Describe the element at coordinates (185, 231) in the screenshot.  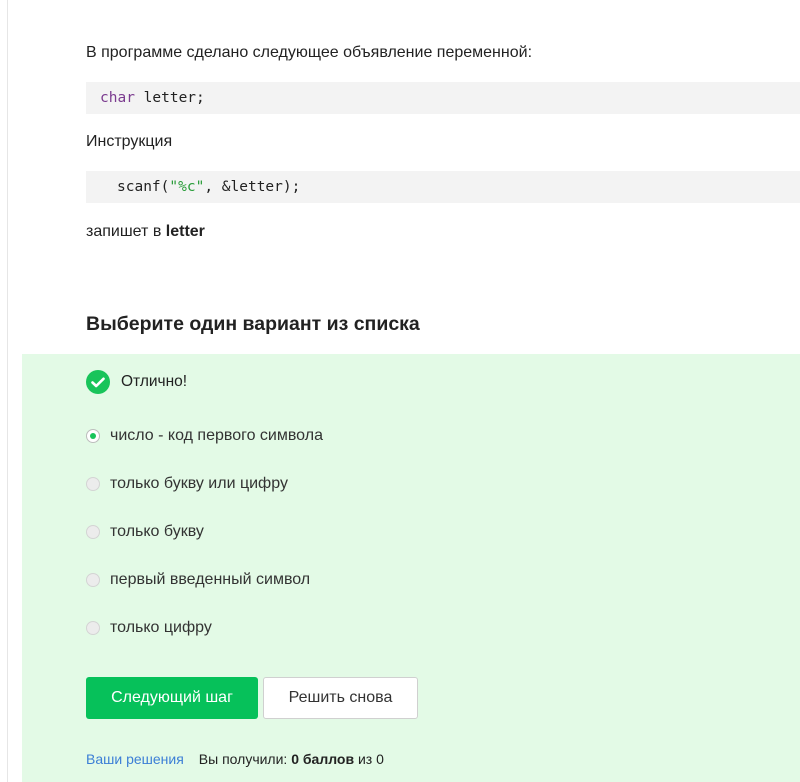
I see `variable-name: letter` at that location.